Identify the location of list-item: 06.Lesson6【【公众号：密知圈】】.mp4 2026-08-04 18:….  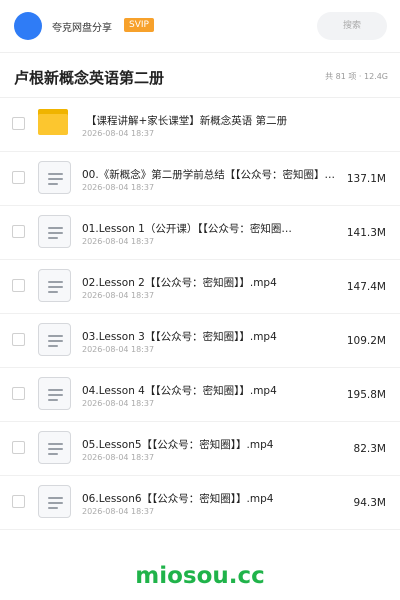
(200, 503).